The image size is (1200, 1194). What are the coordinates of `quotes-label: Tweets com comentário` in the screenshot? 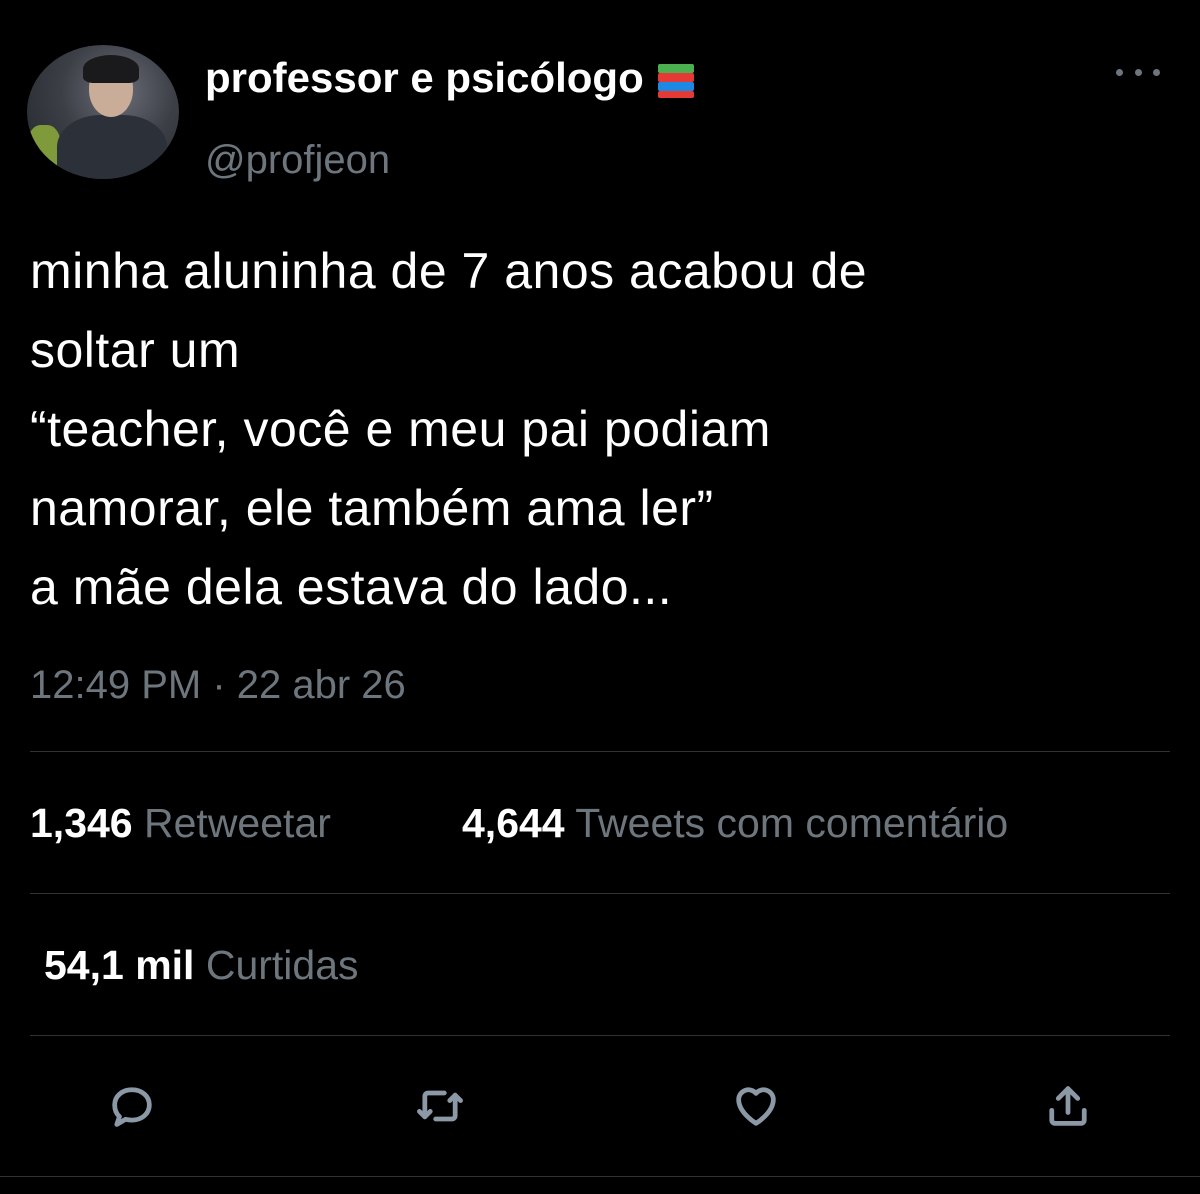 It's located at (792, 823).